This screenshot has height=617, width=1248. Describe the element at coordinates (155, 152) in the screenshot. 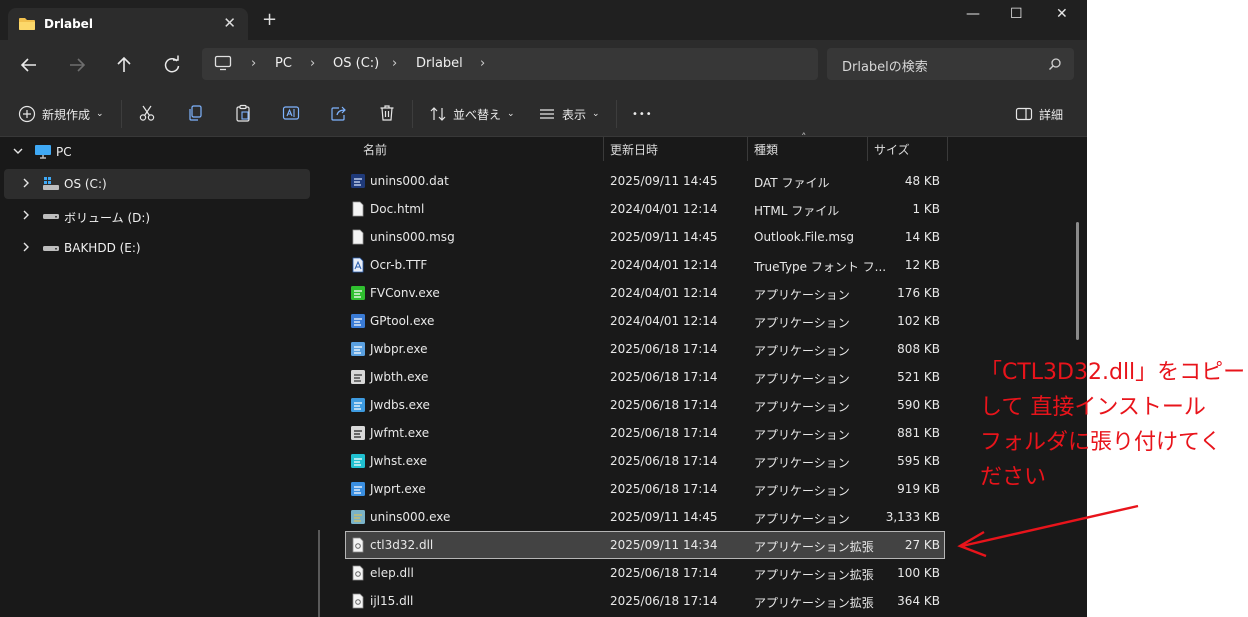

I see `nav-item-pc: PC` at that location.